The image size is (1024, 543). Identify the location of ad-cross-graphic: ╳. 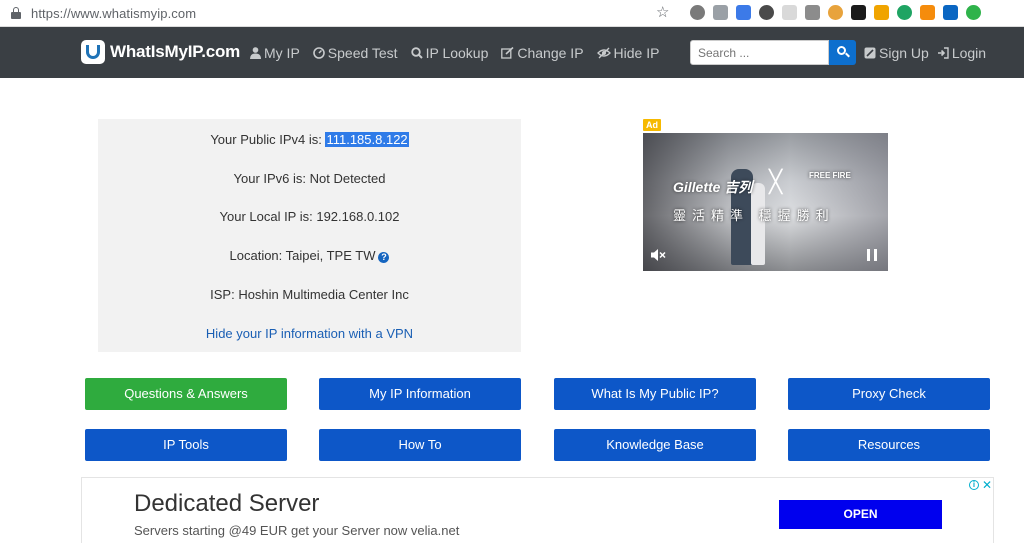
(776, 181).